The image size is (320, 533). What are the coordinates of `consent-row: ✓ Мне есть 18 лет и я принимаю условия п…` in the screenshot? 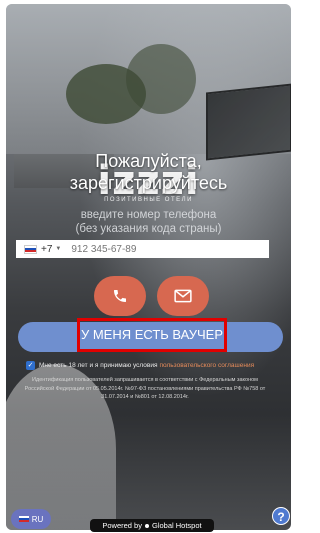 It's located at (156, 365).